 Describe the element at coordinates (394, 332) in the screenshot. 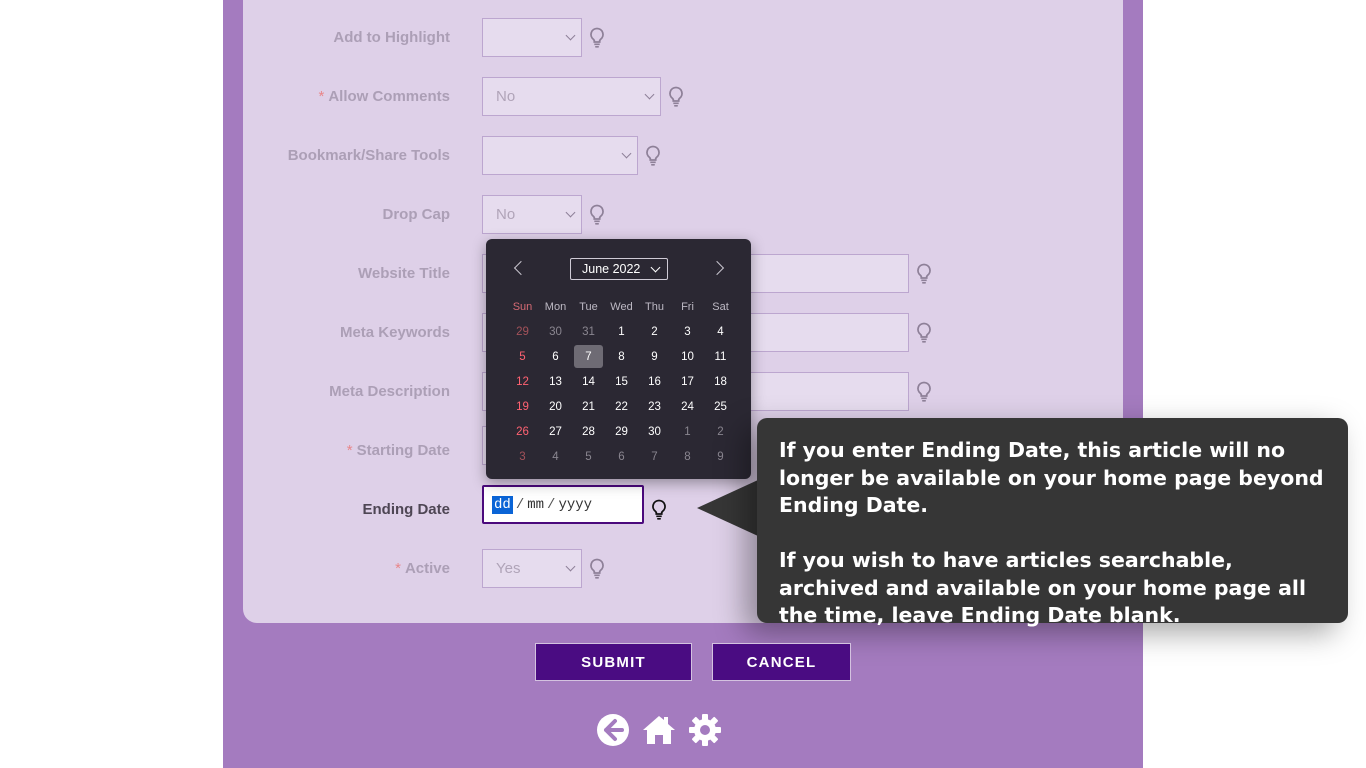

I see `label-meta-keywords: Meta Keywords` at that location.